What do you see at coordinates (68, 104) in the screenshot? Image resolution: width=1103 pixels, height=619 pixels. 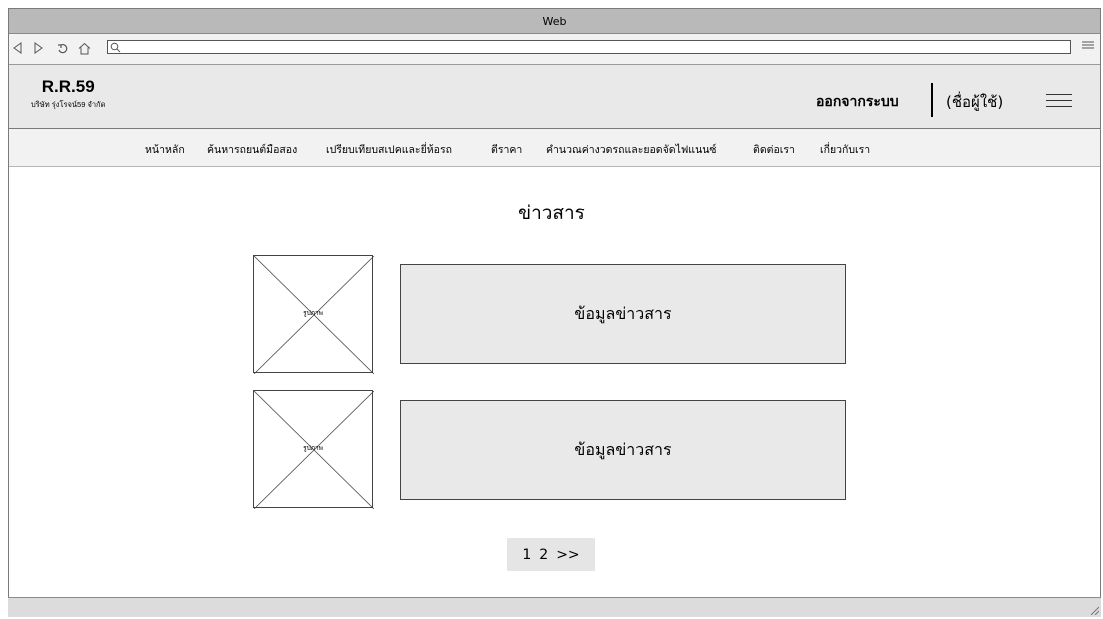 I see `brand-subtitle: บริษัท รุ่งโรจน์59 จำกัด` at bounding box center [68, 104].